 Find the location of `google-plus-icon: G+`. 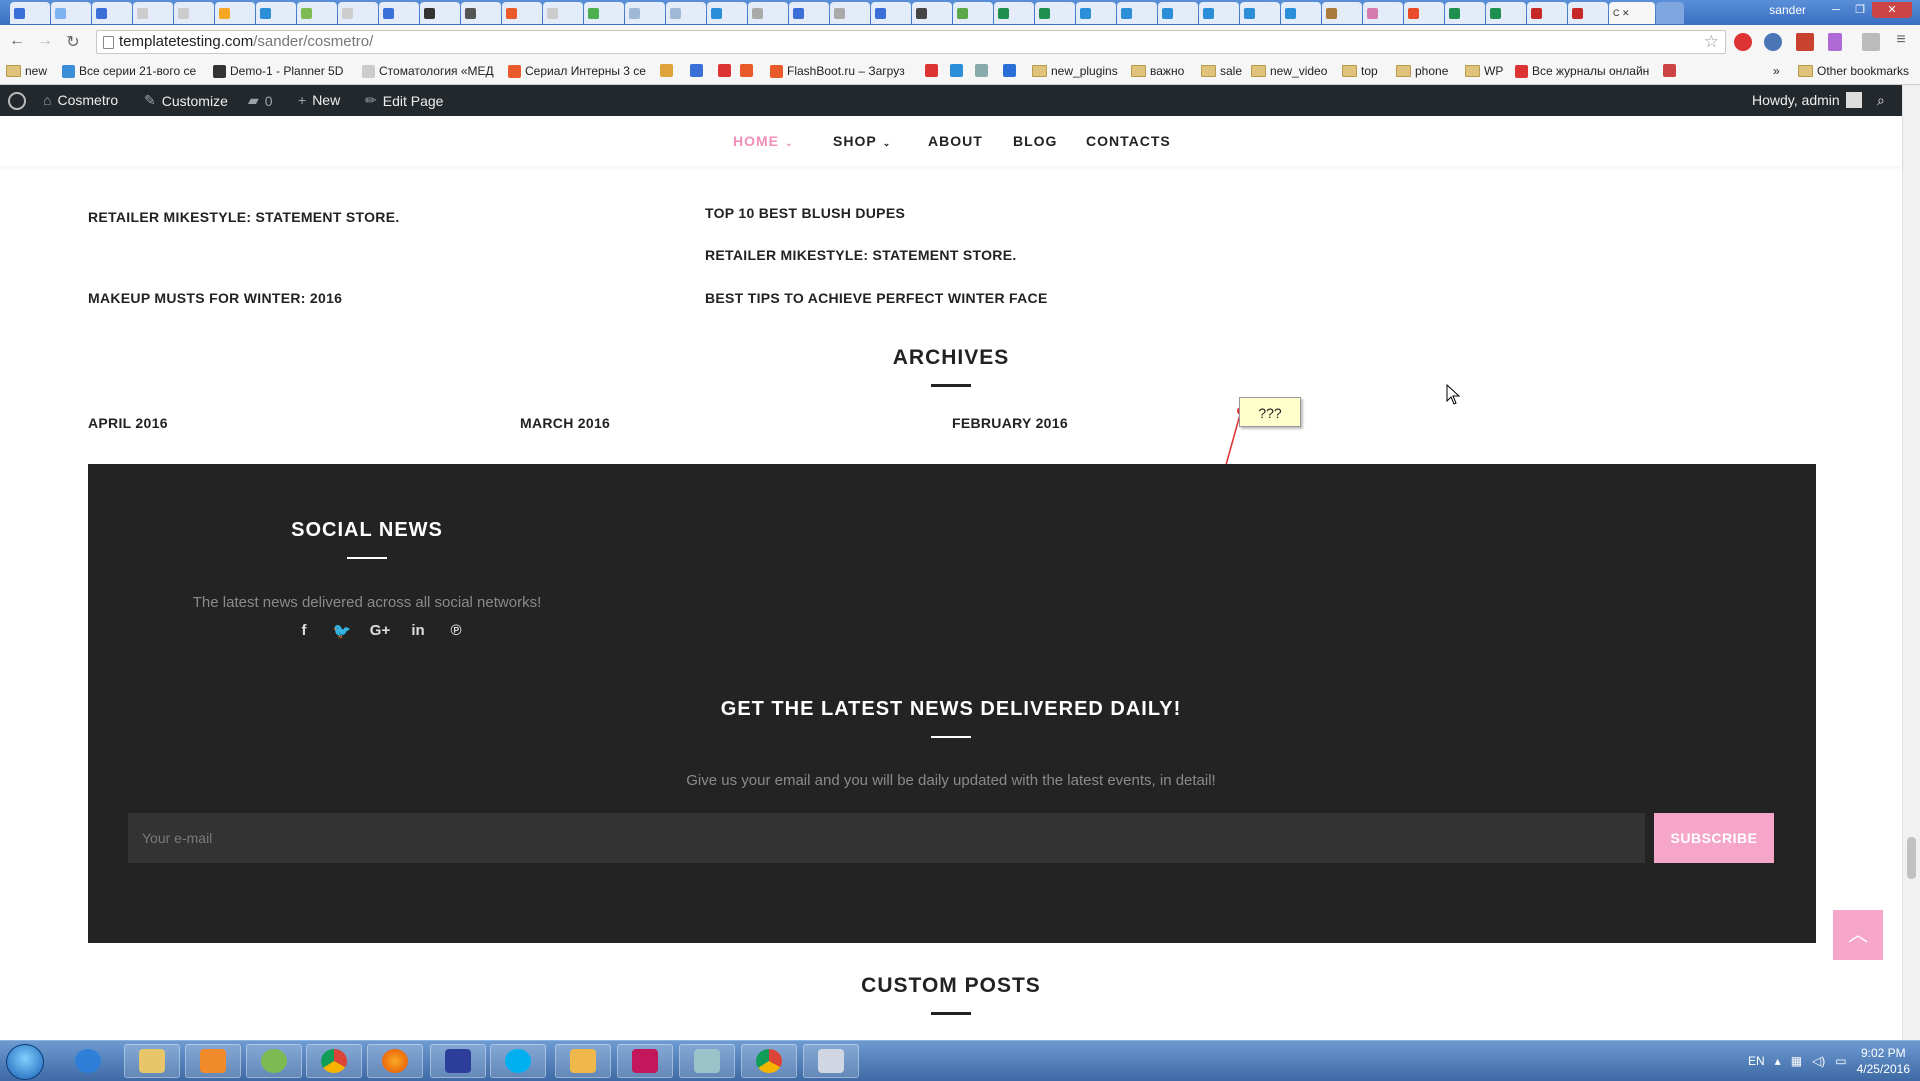

google-plus-icon: G+ is located at coordinates (380, 631).